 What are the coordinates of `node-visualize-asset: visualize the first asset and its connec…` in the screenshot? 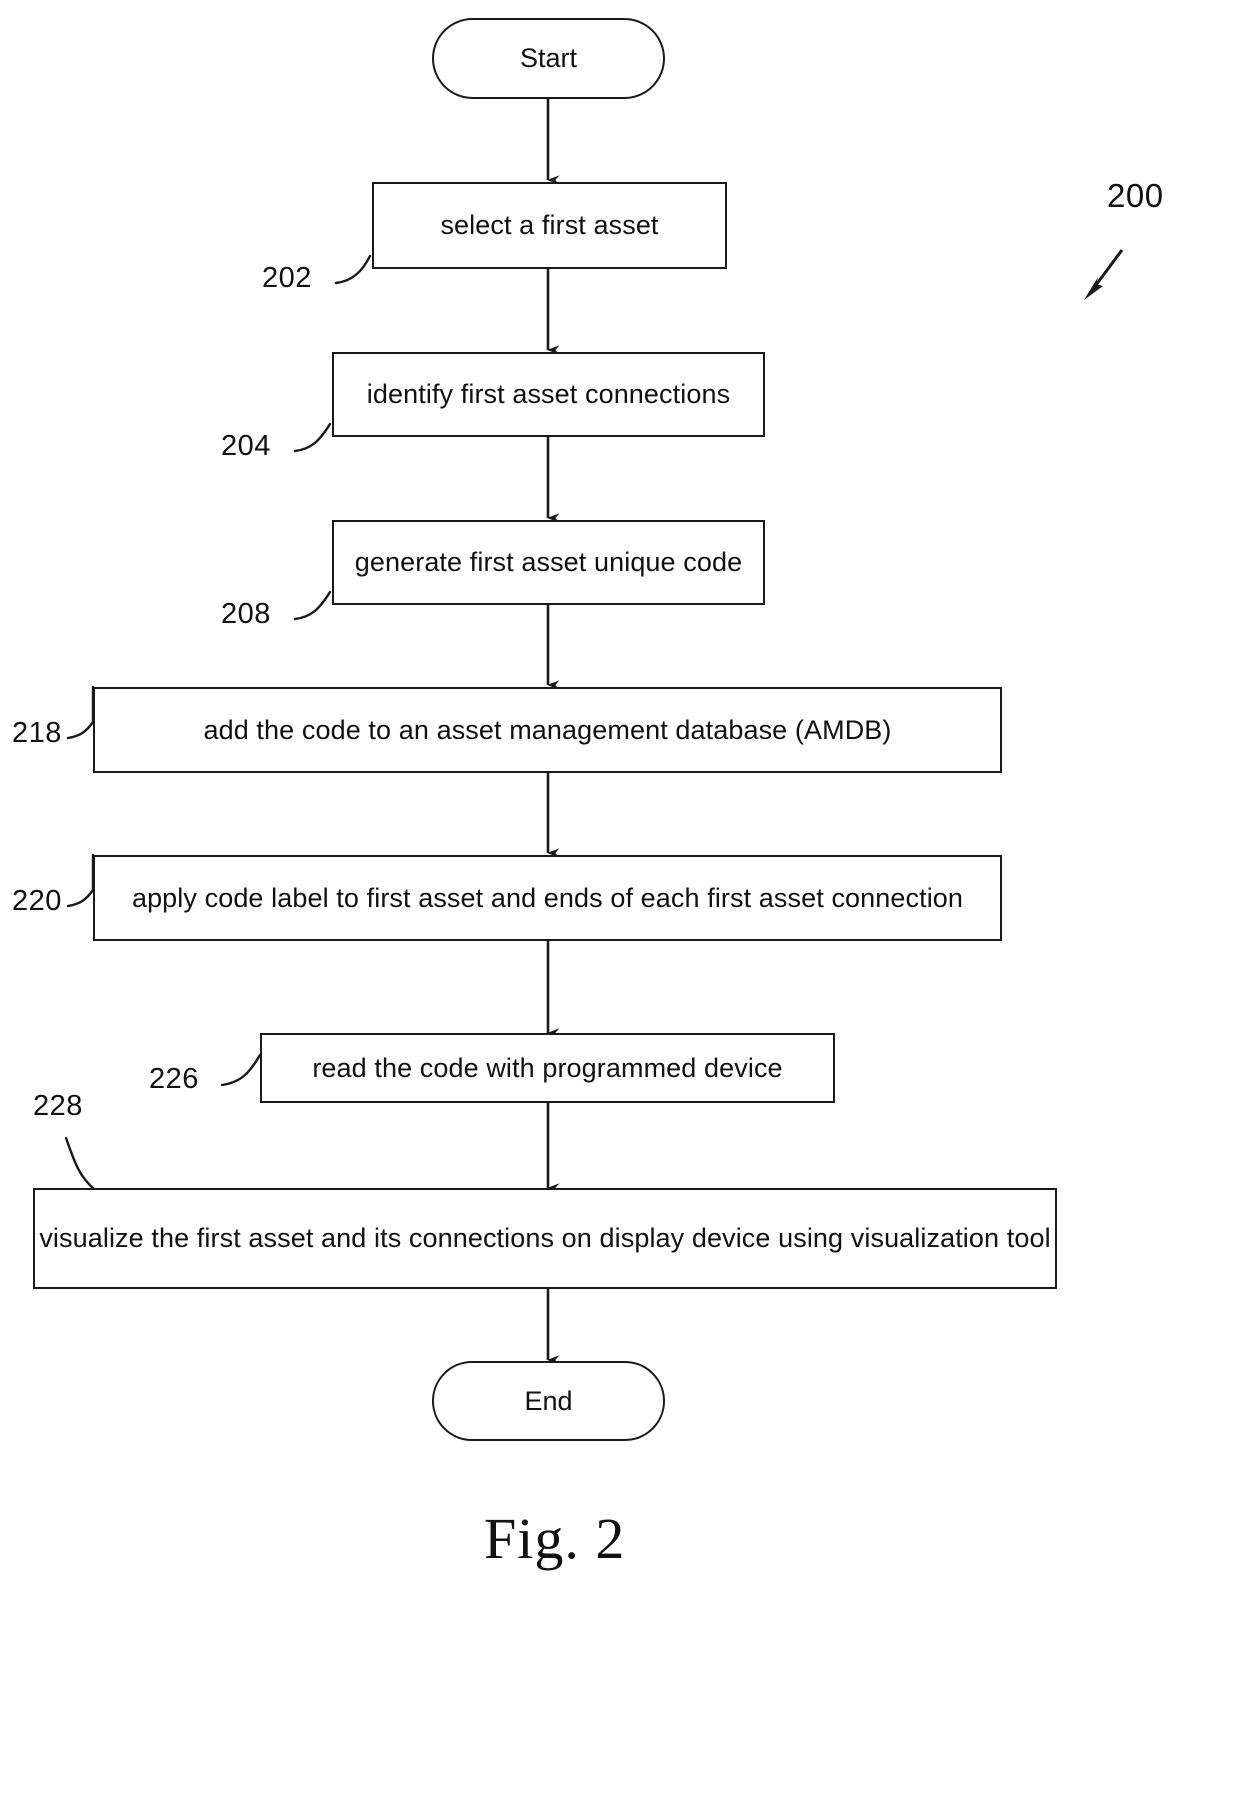 It's located at (545, 1238).